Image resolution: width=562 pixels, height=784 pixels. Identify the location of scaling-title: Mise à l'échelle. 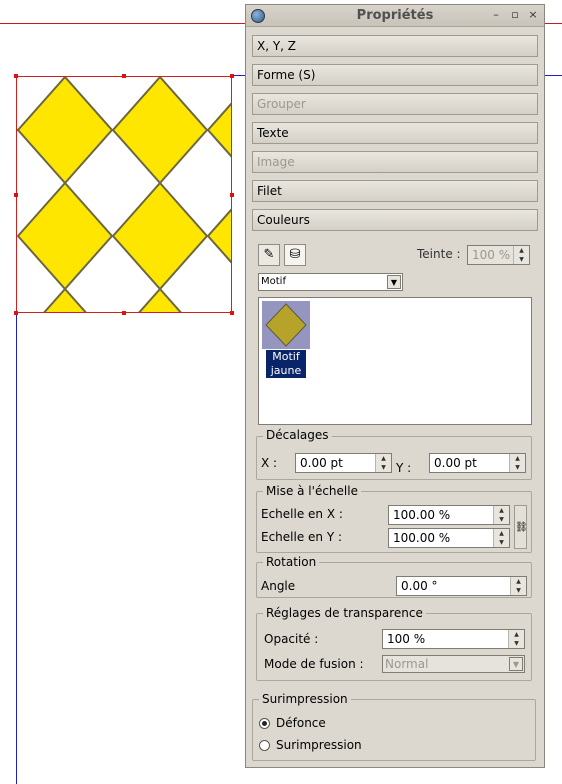
(312, 491).